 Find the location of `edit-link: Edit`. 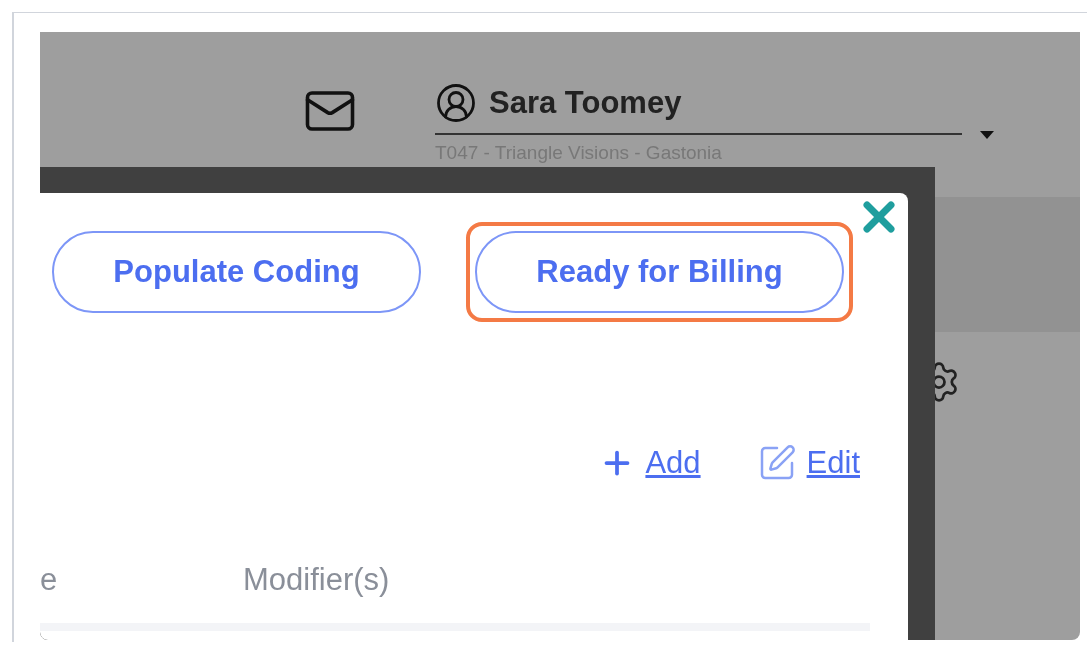

edit-link: Edit is located at coordinates (808, 463).